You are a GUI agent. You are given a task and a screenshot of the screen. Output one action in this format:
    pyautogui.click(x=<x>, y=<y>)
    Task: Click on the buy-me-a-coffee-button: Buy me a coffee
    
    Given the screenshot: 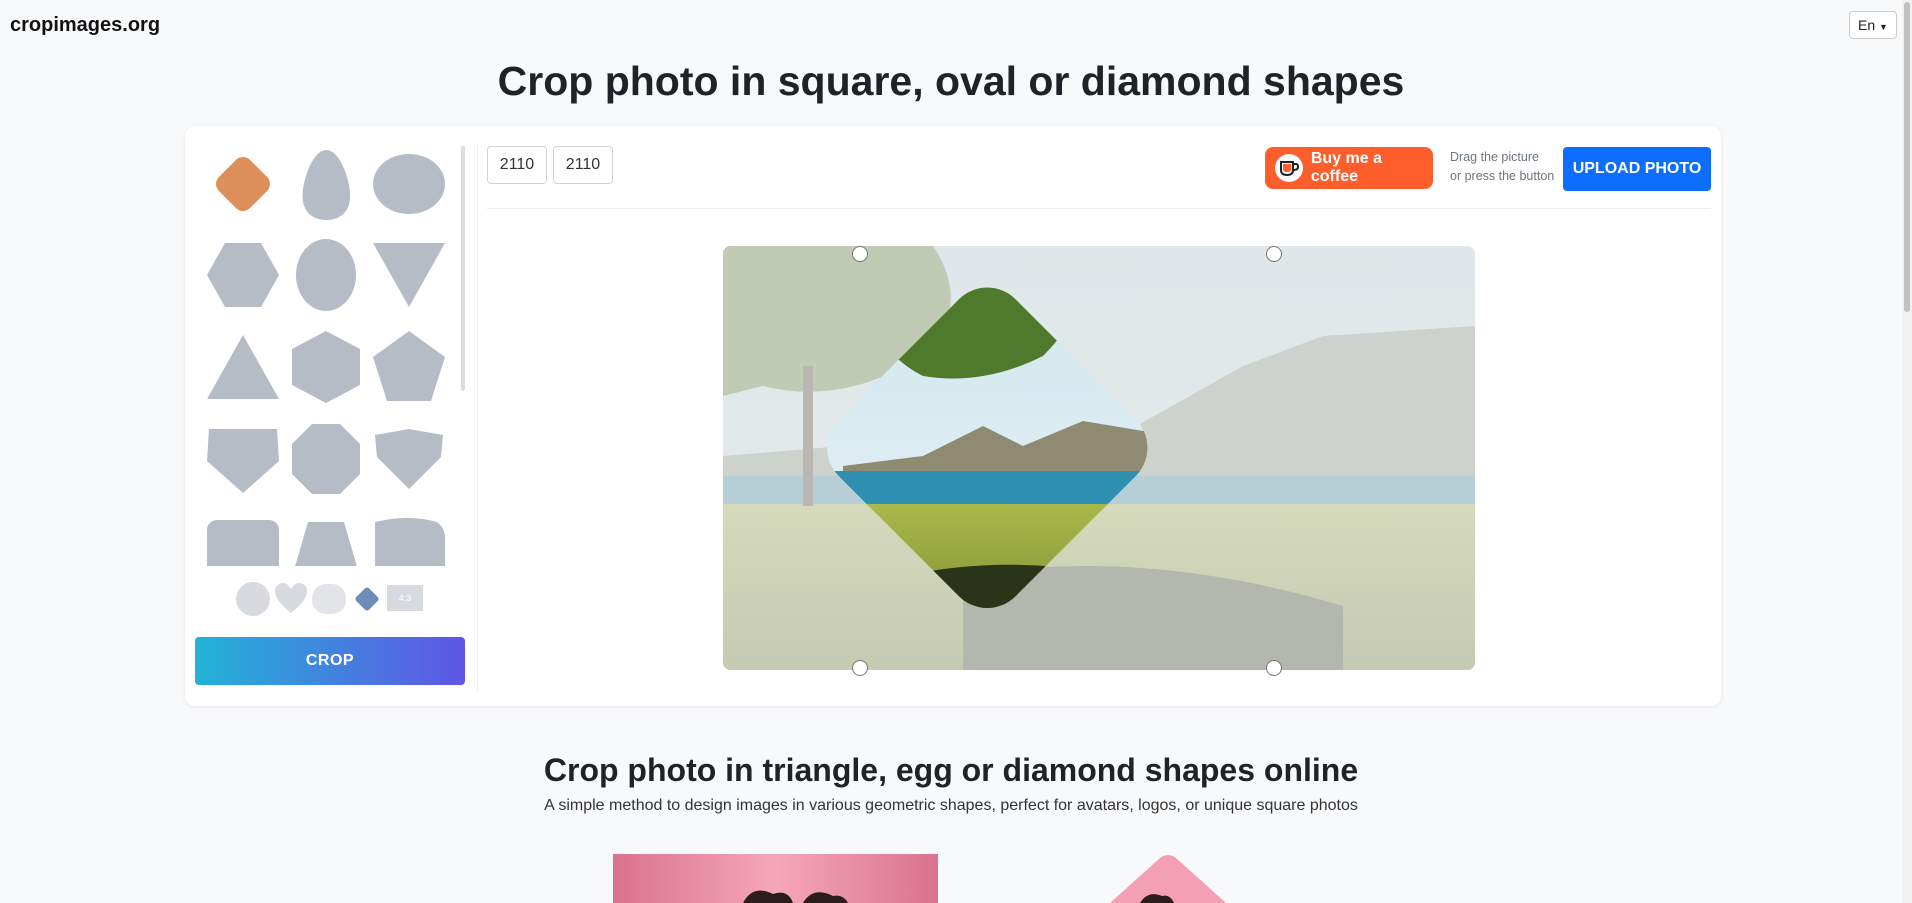 What is the action you would take?
    pyautogui.click(x=1349, y=168)
    